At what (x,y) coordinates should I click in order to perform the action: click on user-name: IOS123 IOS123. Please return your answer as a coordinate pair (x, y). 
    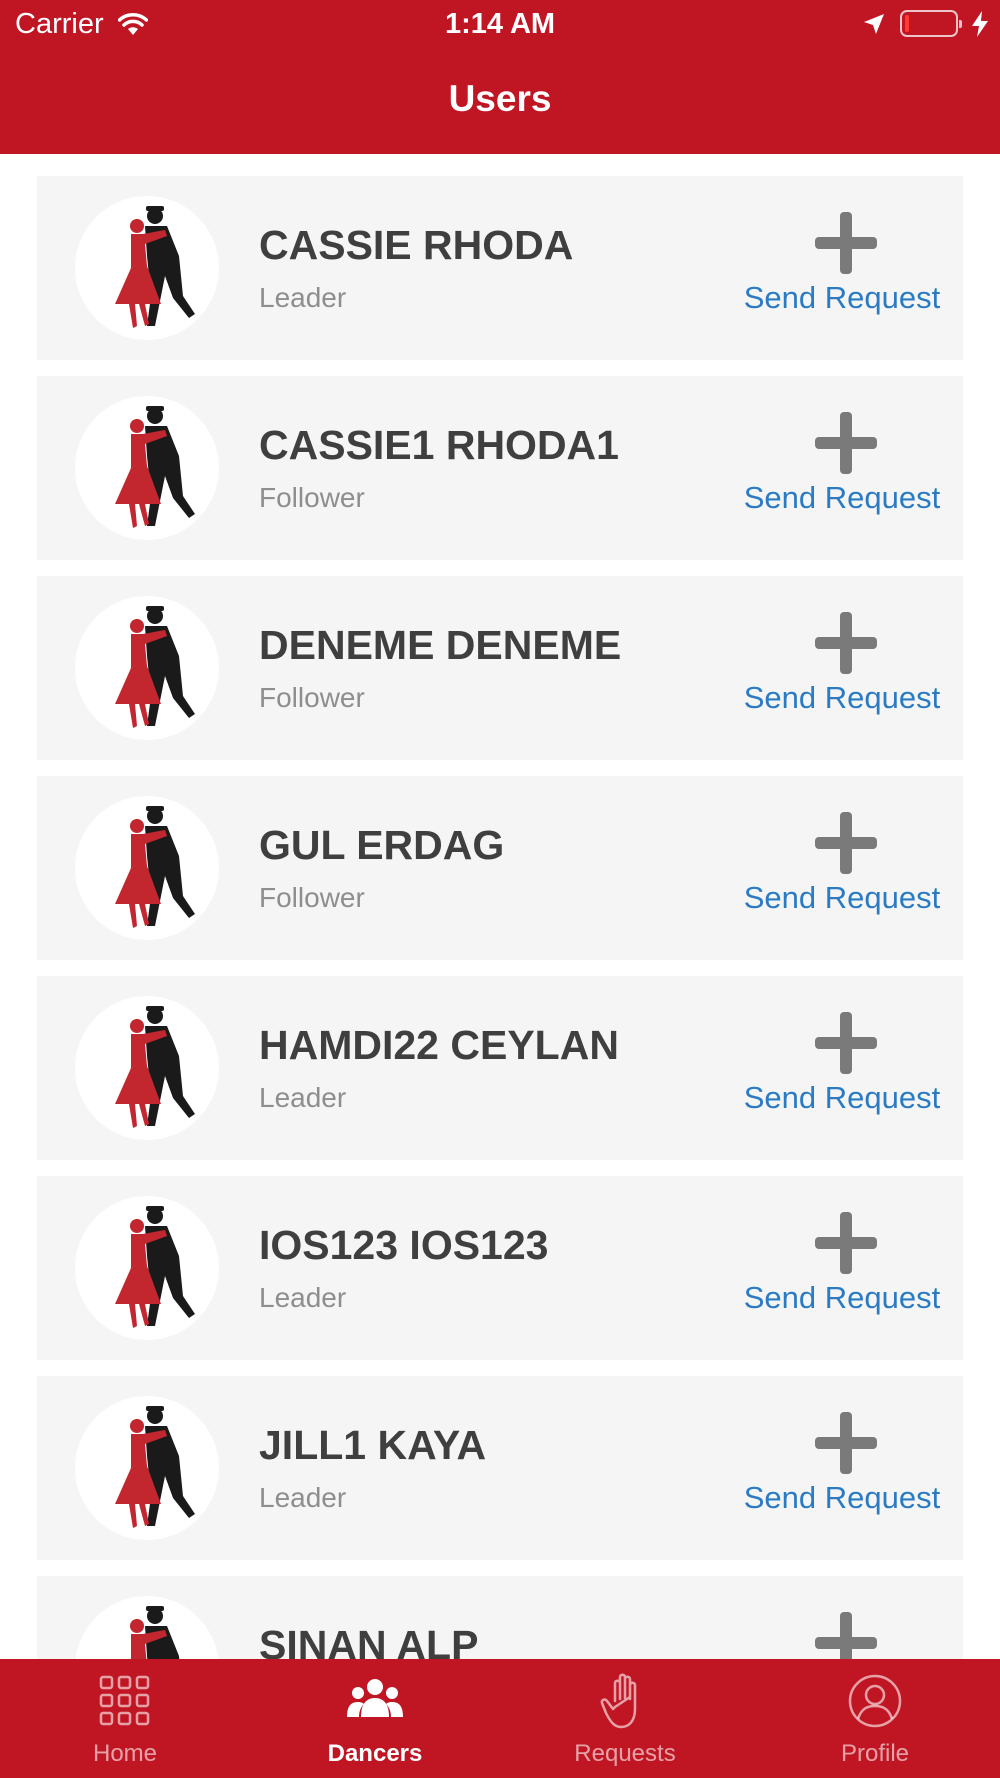
    Looking at the image, I should click on (404, 1245).